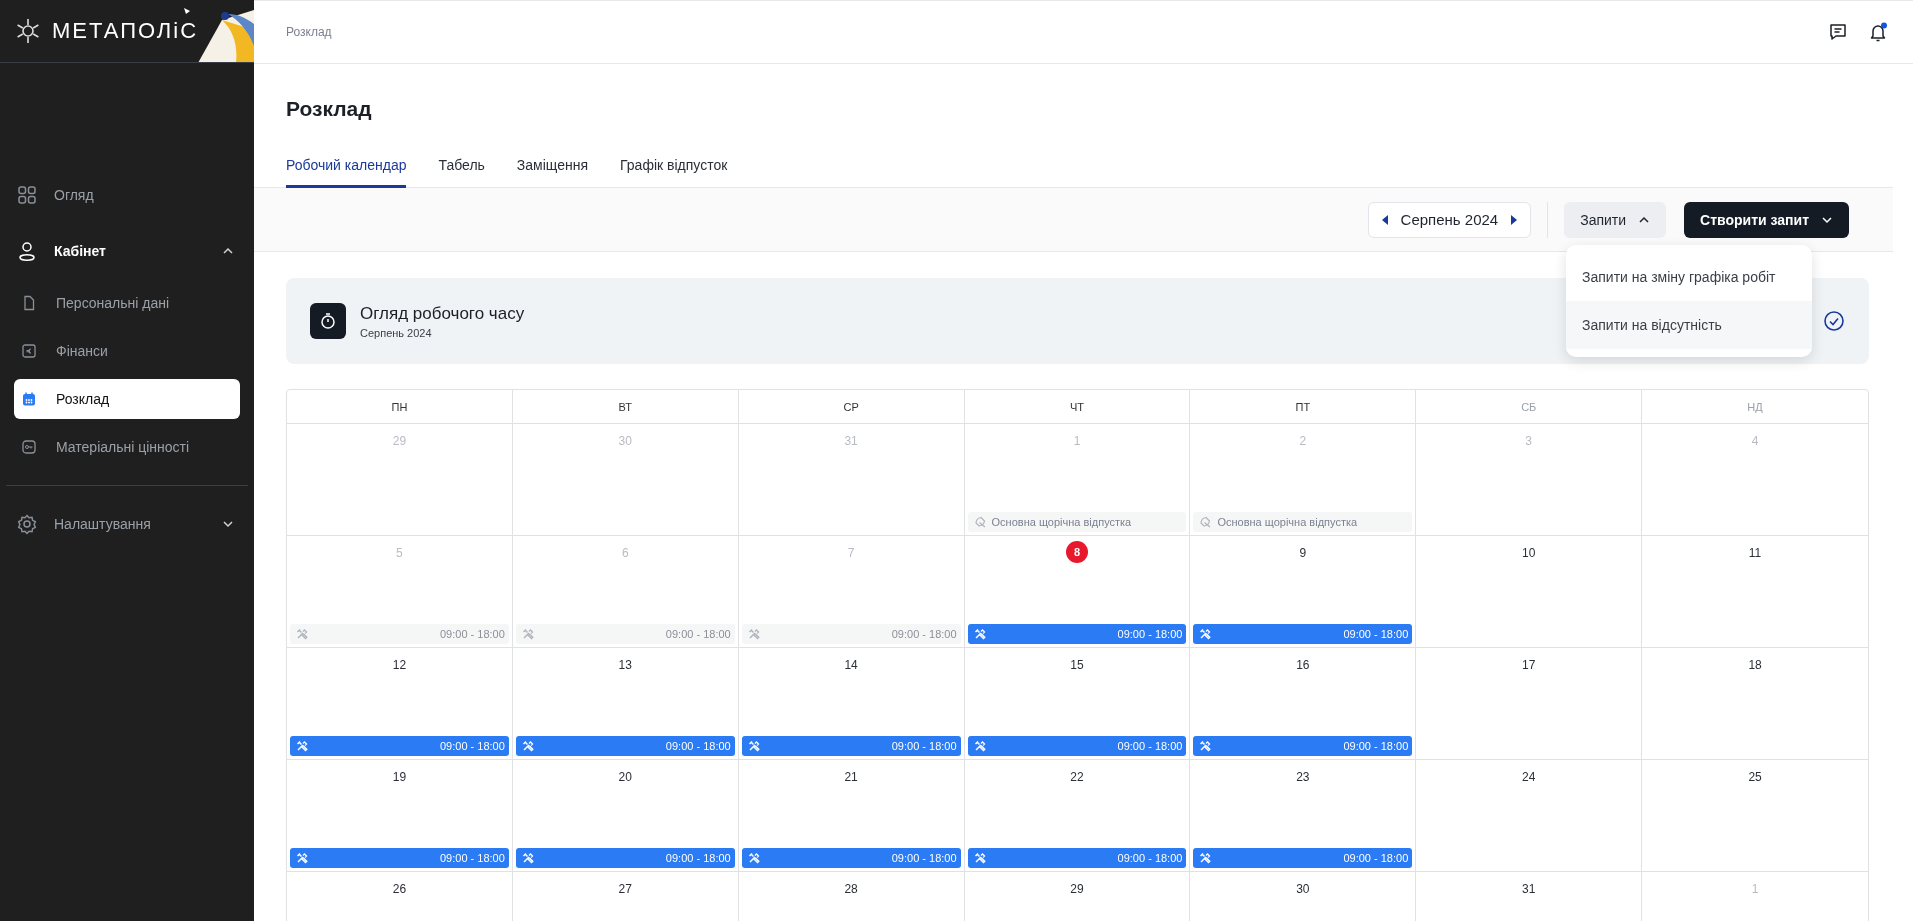 The image size is (1913, 921). What do you see at coordinates (1755, 592) in the screenshot?
I see `day-cell: 11` at bounding box center [1755, 592].